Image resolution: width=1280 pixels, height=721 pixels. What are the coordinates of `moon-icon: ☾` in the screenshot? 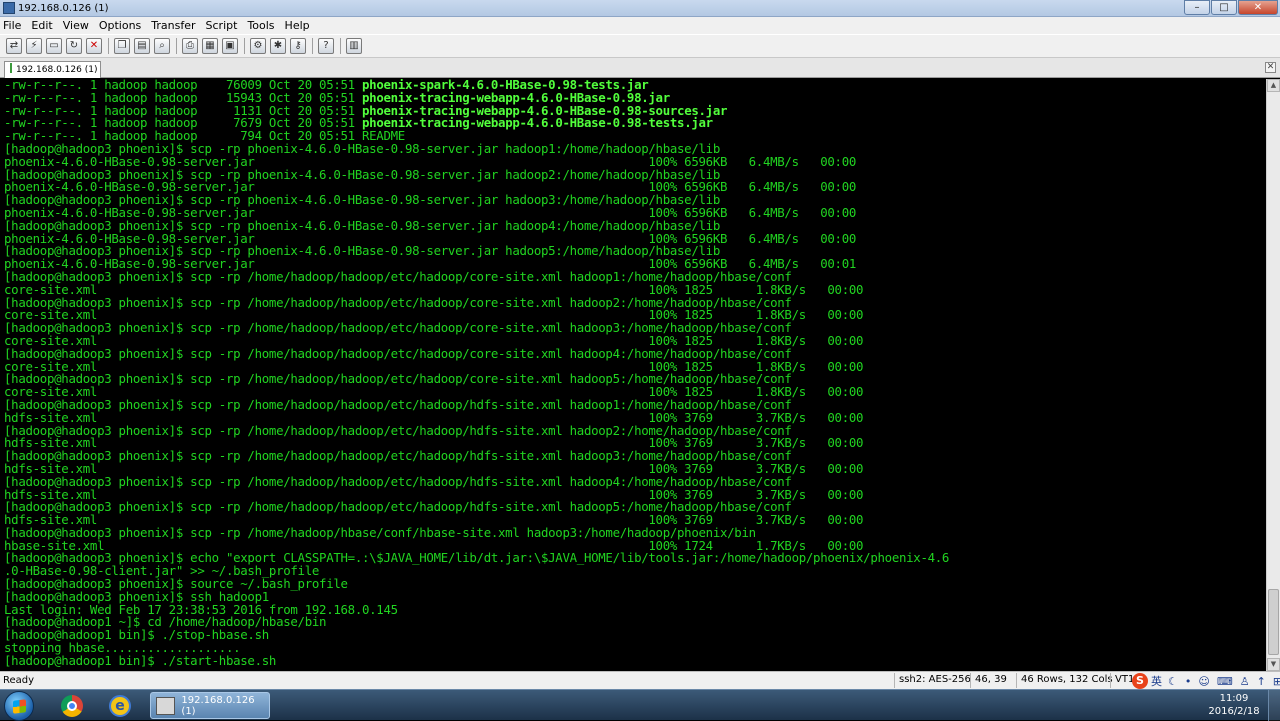 It's located at (1173, 681).